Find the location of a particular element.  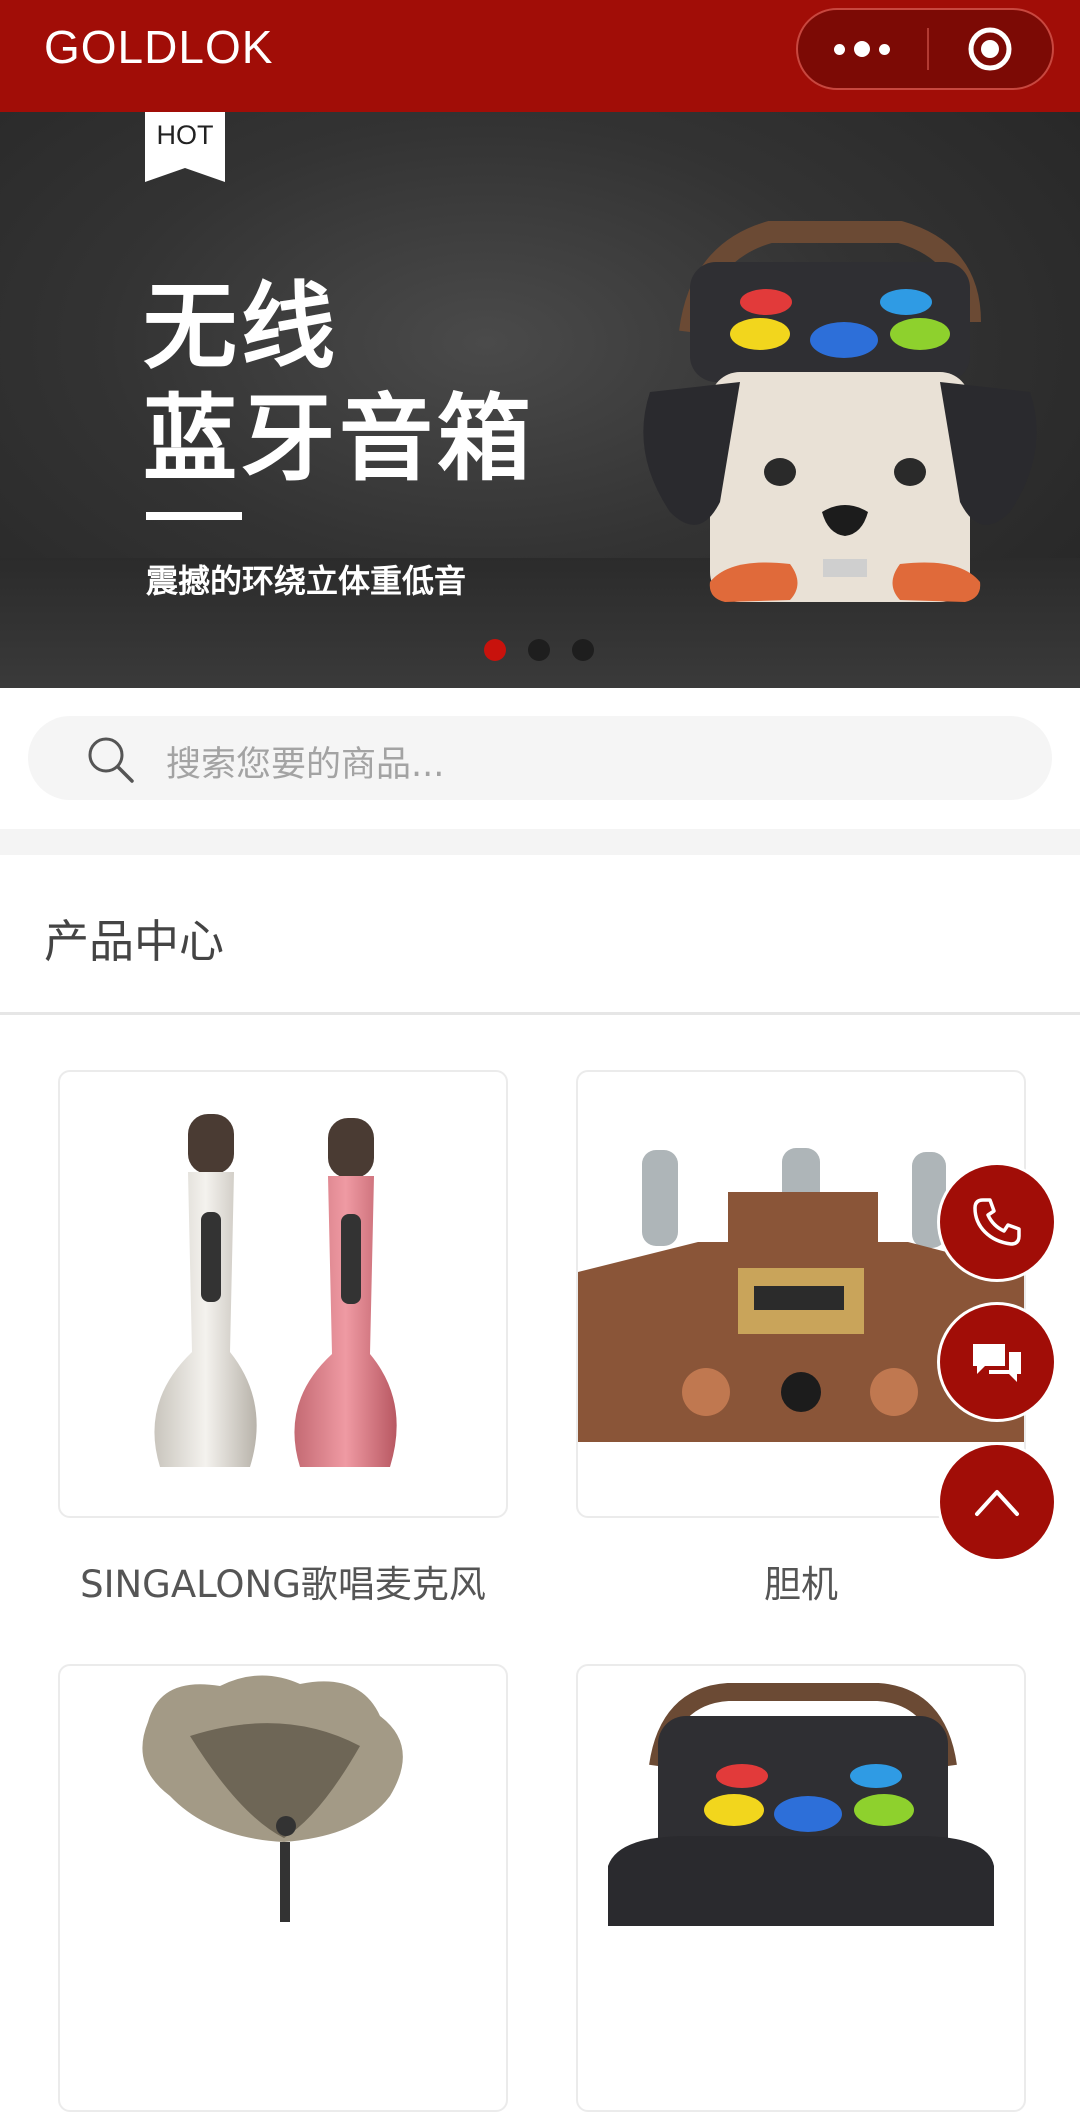

search-icon is located at coordinates (110, 761).